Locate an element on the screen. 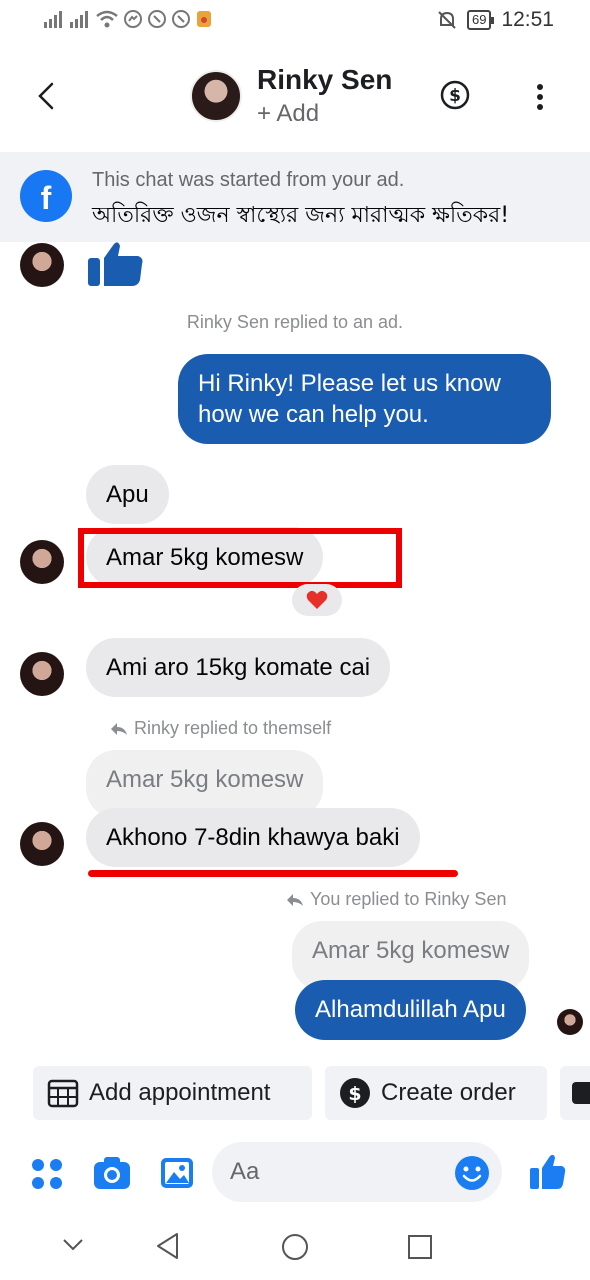 Image resolution: width=590 pixels, height=1280 pixels. reply-note-text: Rinky replied to themself is located at coordinates (233, 728).